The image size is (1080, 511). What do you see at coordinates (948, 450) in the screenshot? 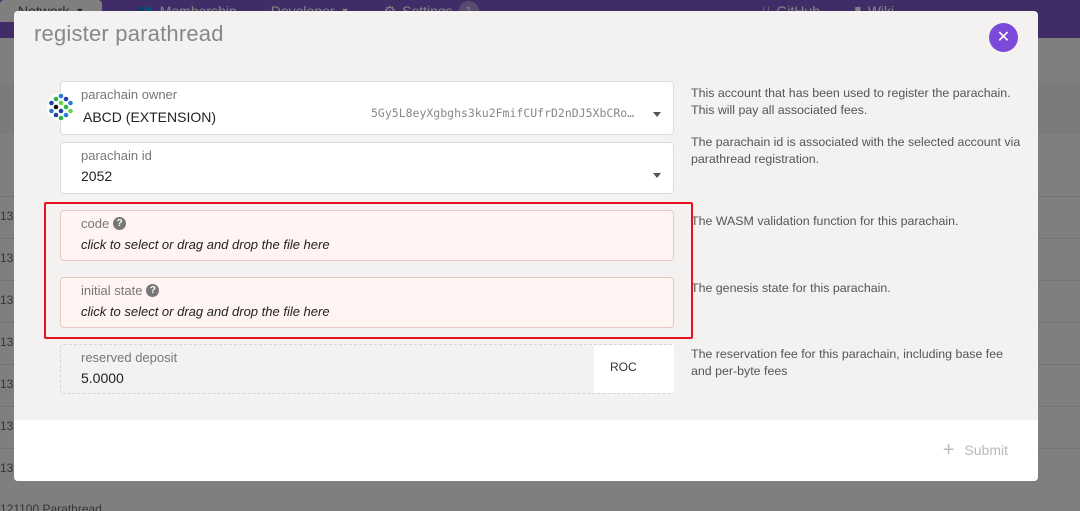
I see `plus-icon: +` at bounding box center [948, 450].